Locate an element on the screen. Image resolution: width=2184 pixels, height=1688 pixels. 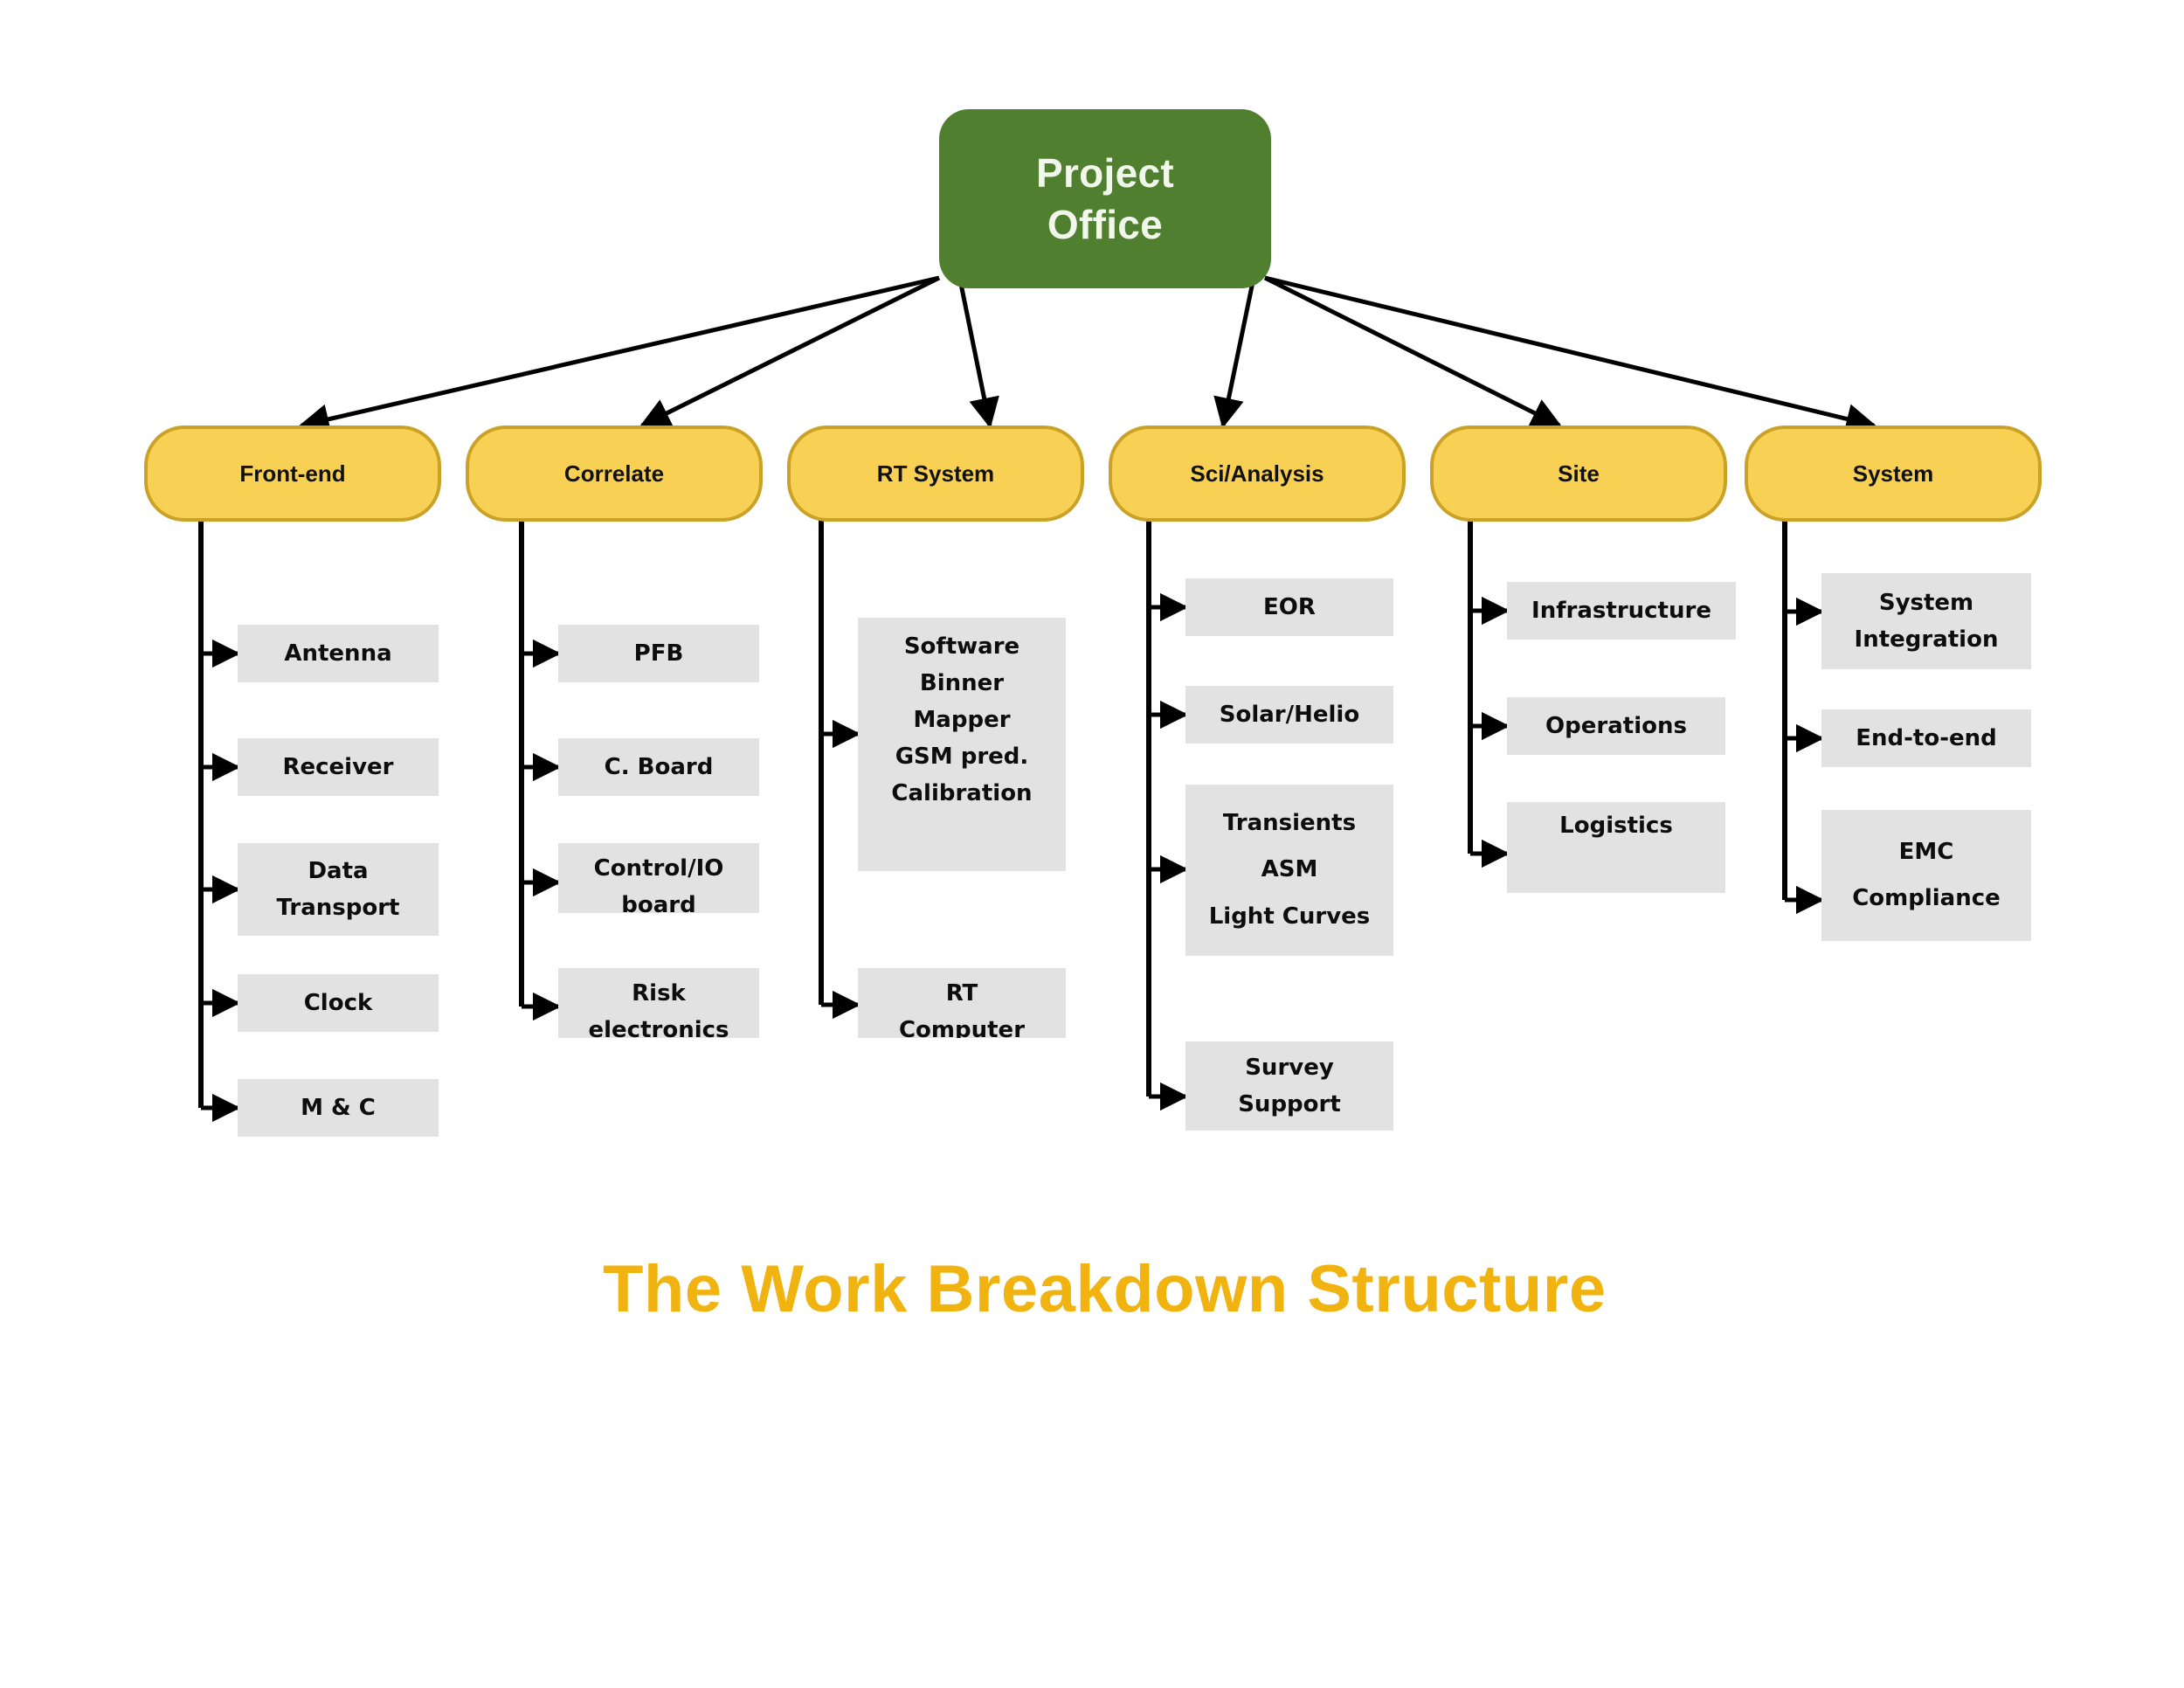
leaf-software-stack-line4: GSM pred. is located at coordinates (962, 757).